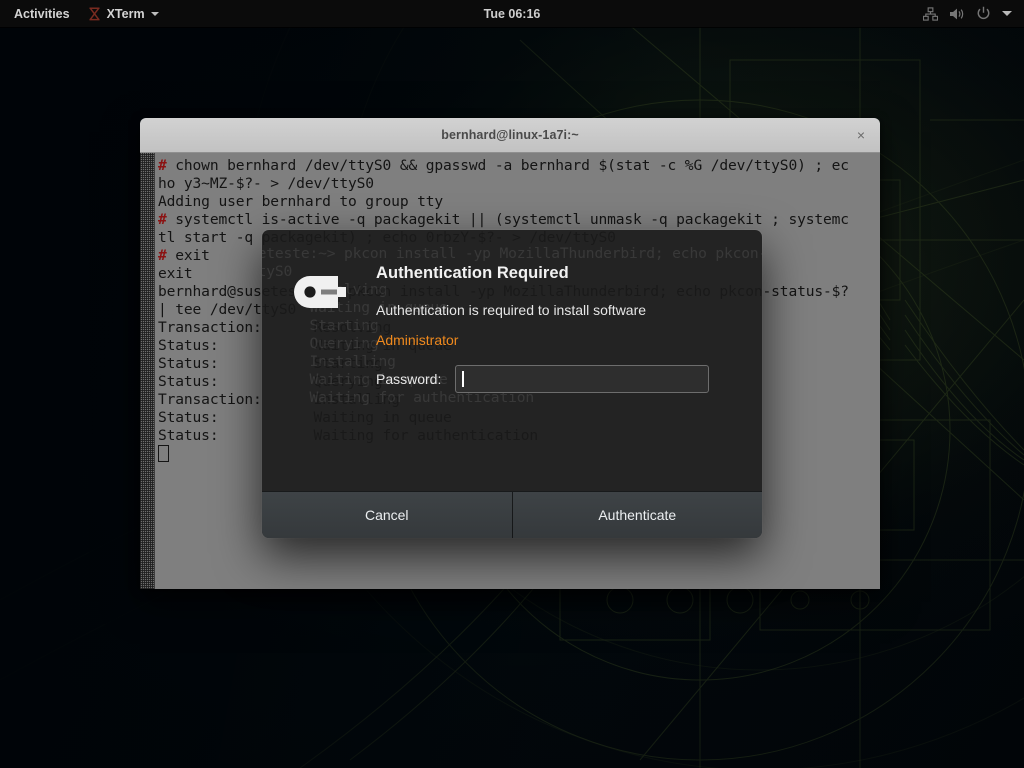 The width and height of the screenshot is (1024, 768). I want to click on network-wired-icon, so click(930, 13).